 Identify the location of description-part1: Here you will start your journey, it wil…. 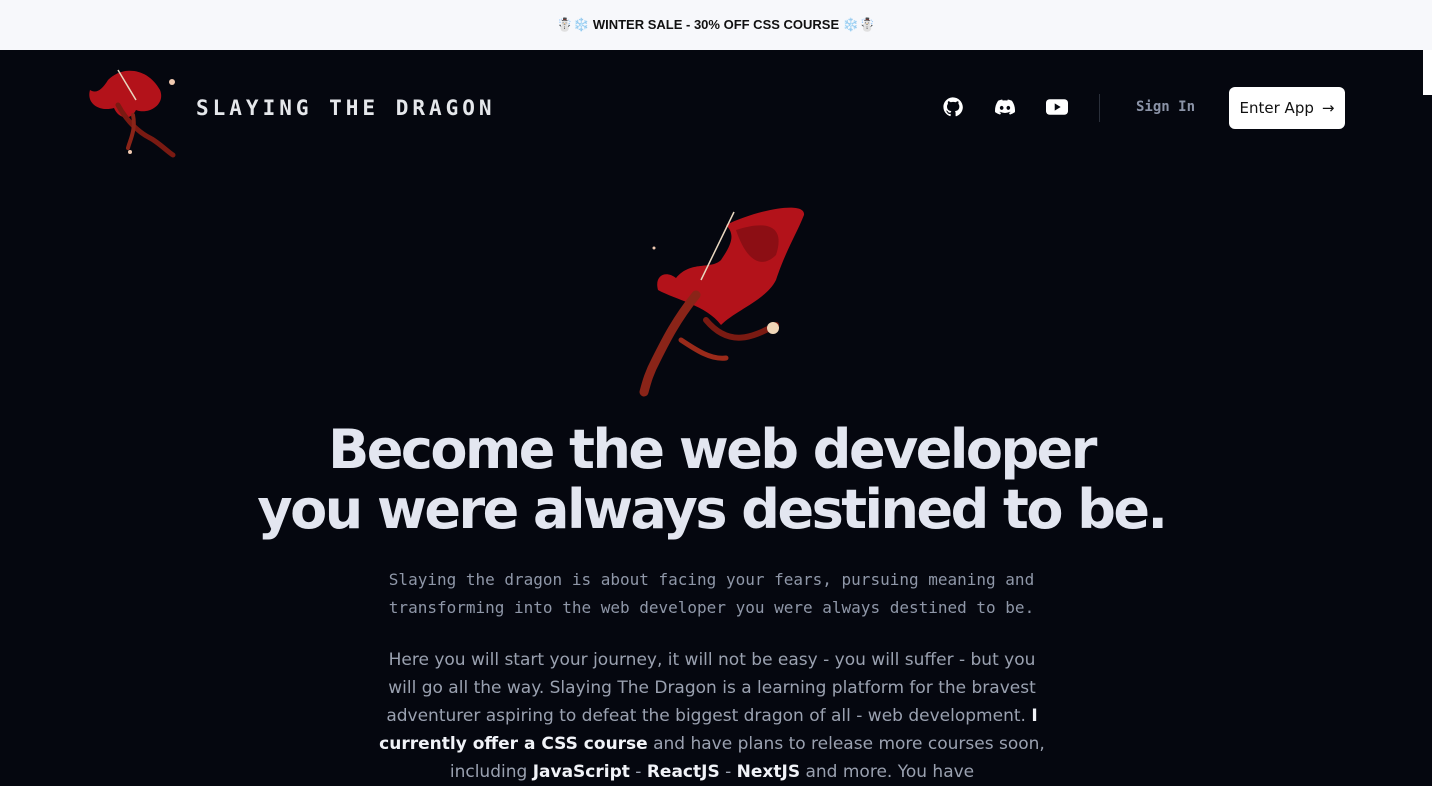
(711, 688).